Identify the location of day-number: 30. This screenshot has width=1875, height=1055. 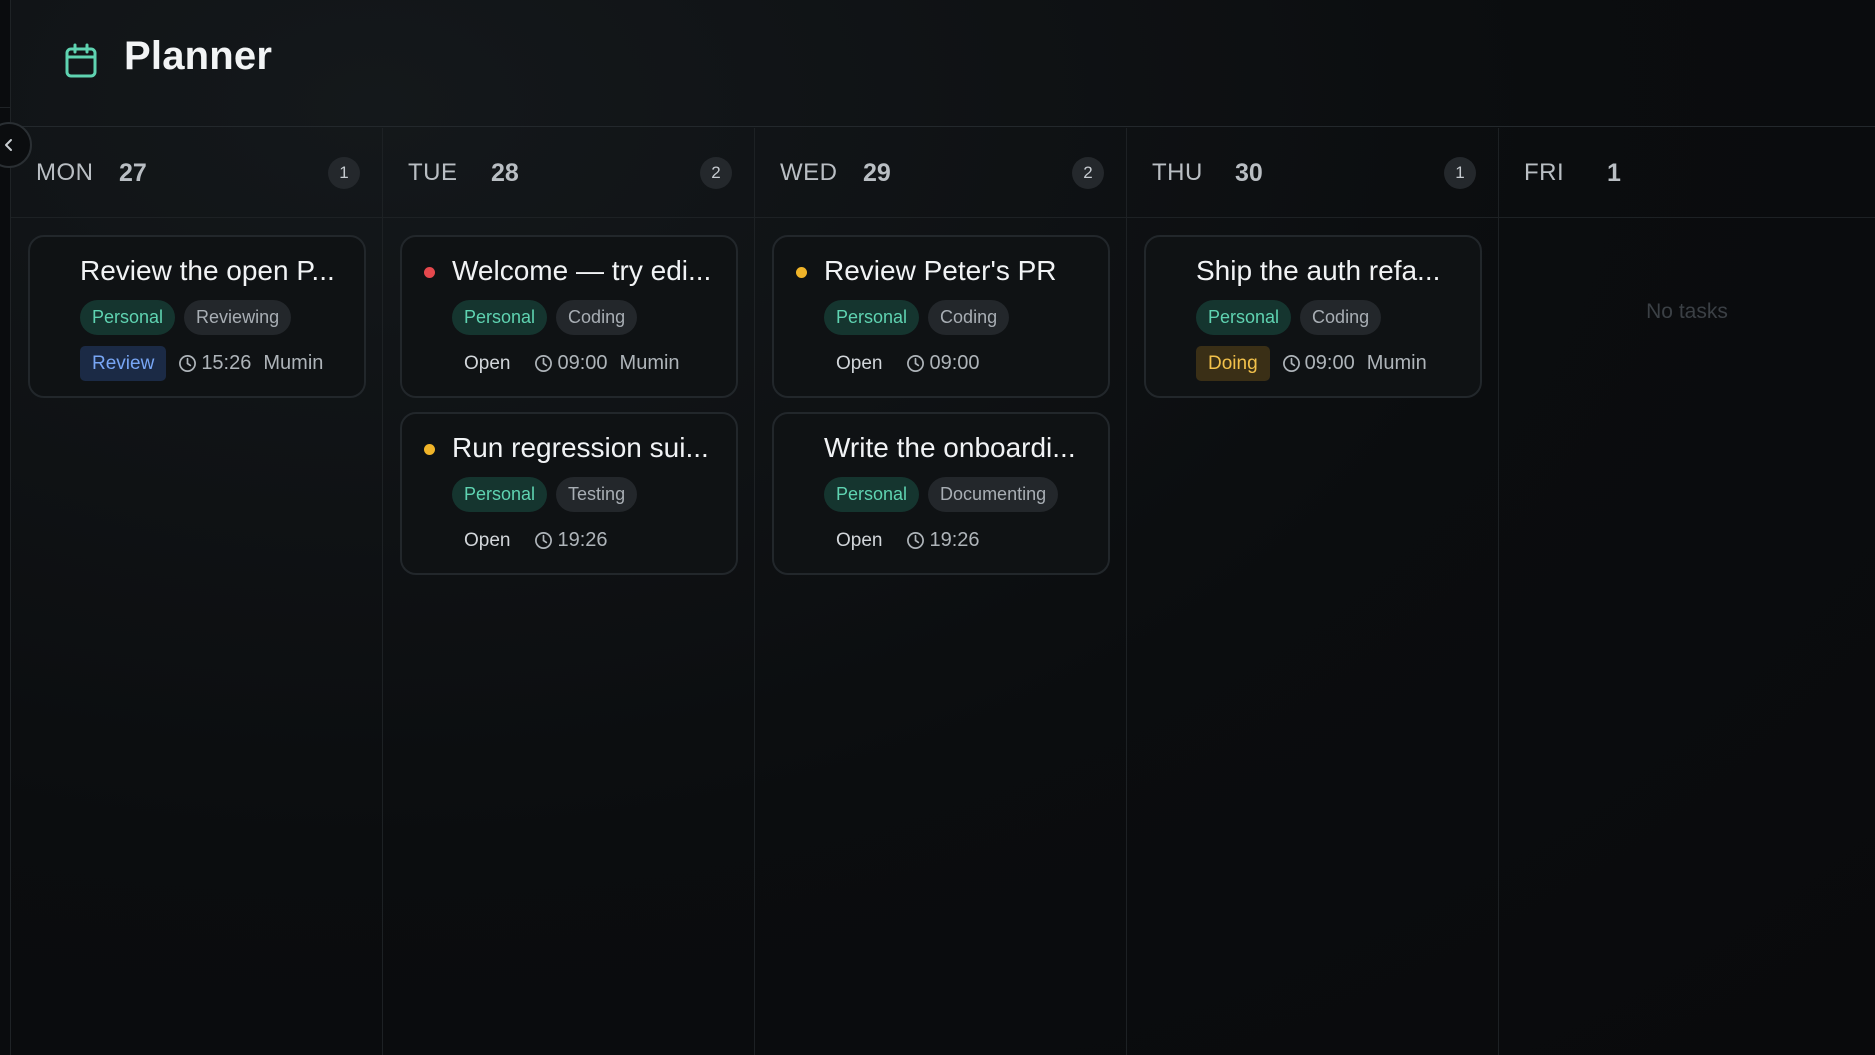
(1249, 173).